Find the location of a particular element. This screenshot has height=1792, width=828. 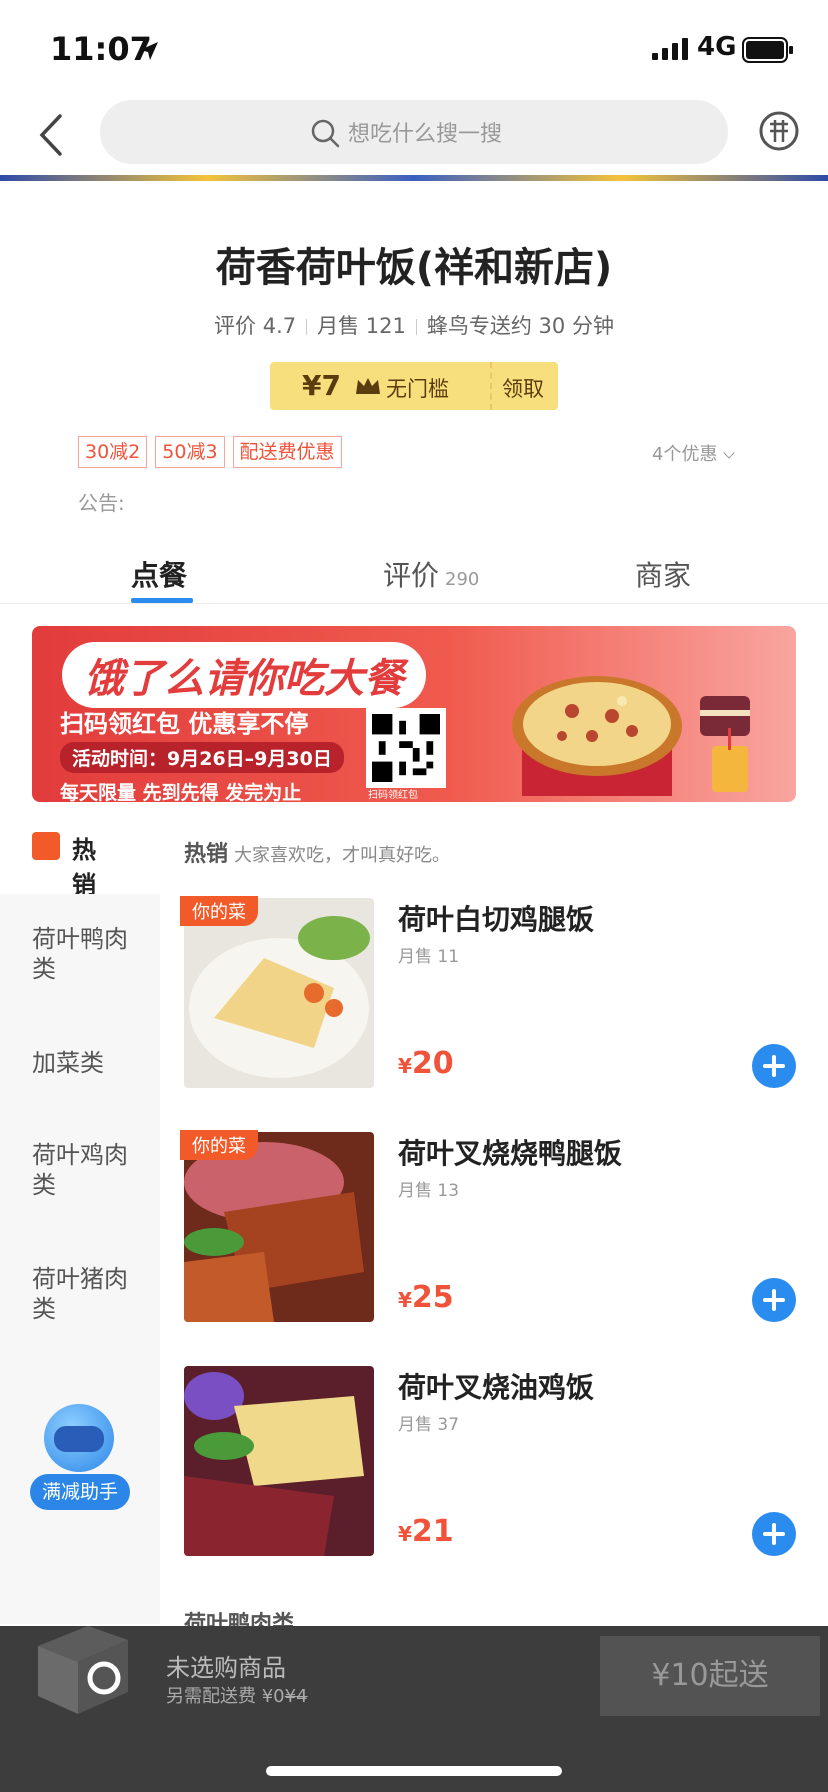

helper-label: 满减助手 is located at coordinates (80, 1492).